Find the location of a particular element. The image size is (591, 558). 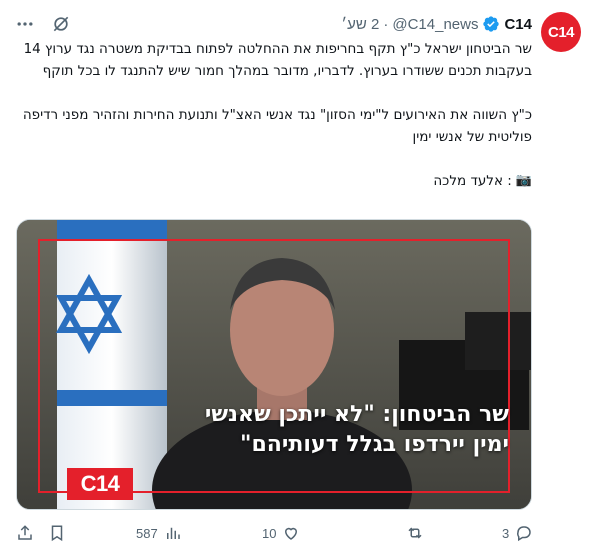

reply-button: 3 is located at coordinates (517, 533).